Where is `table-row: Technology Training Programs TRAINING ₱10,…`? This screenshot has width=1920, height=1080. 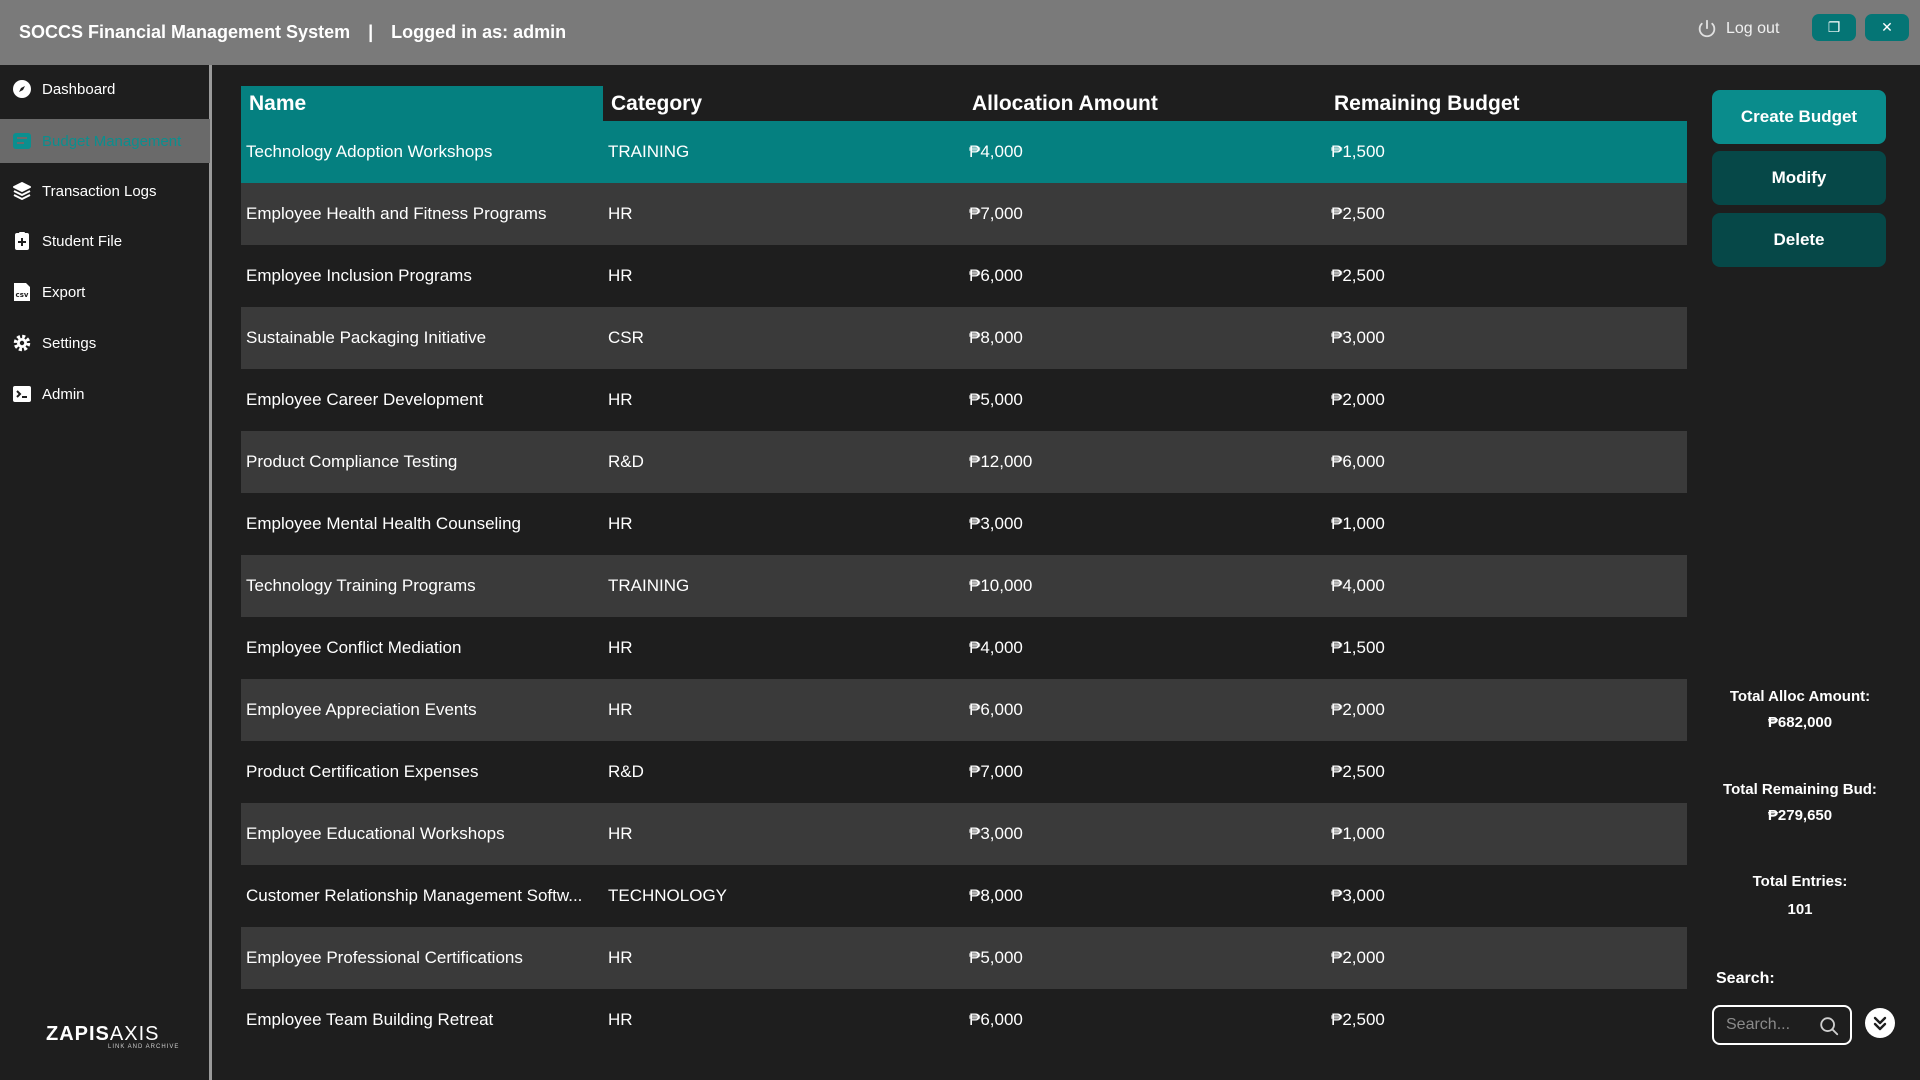
table-row: Technology Training Programs TRAINING ₱10,… is located at coordinates (964, 586).